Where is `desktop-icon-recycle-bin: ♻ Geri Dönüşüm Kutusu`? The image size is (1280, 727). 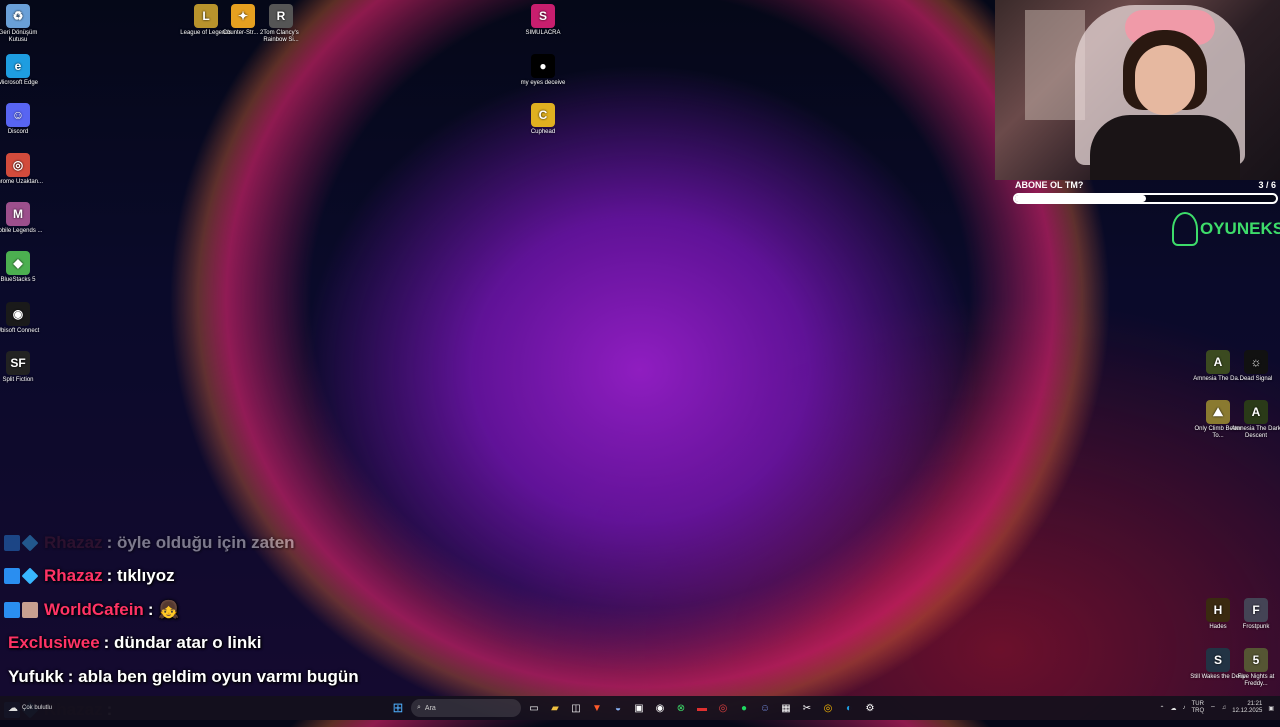
desktop-icon-recycle-bin: ♻ Geri Dönüşüm Kutusu is located at coordinates (23, 24).